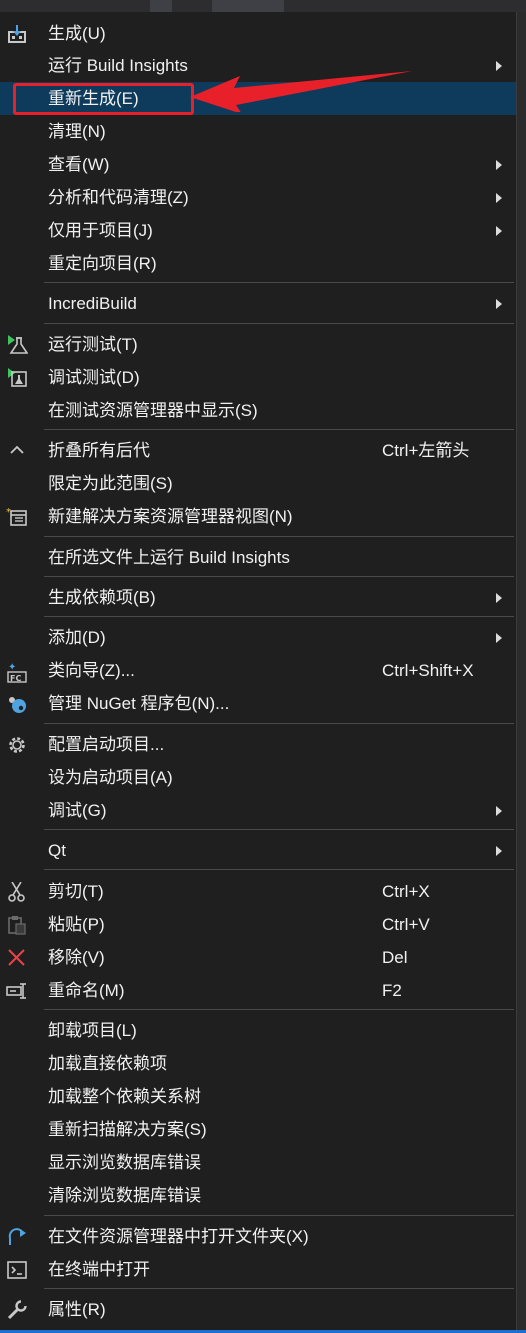  What do you see at coordinates (258, 810) in the screenshot?
I see `menu-item: 调试(G)` at bounding box center [258, 810].